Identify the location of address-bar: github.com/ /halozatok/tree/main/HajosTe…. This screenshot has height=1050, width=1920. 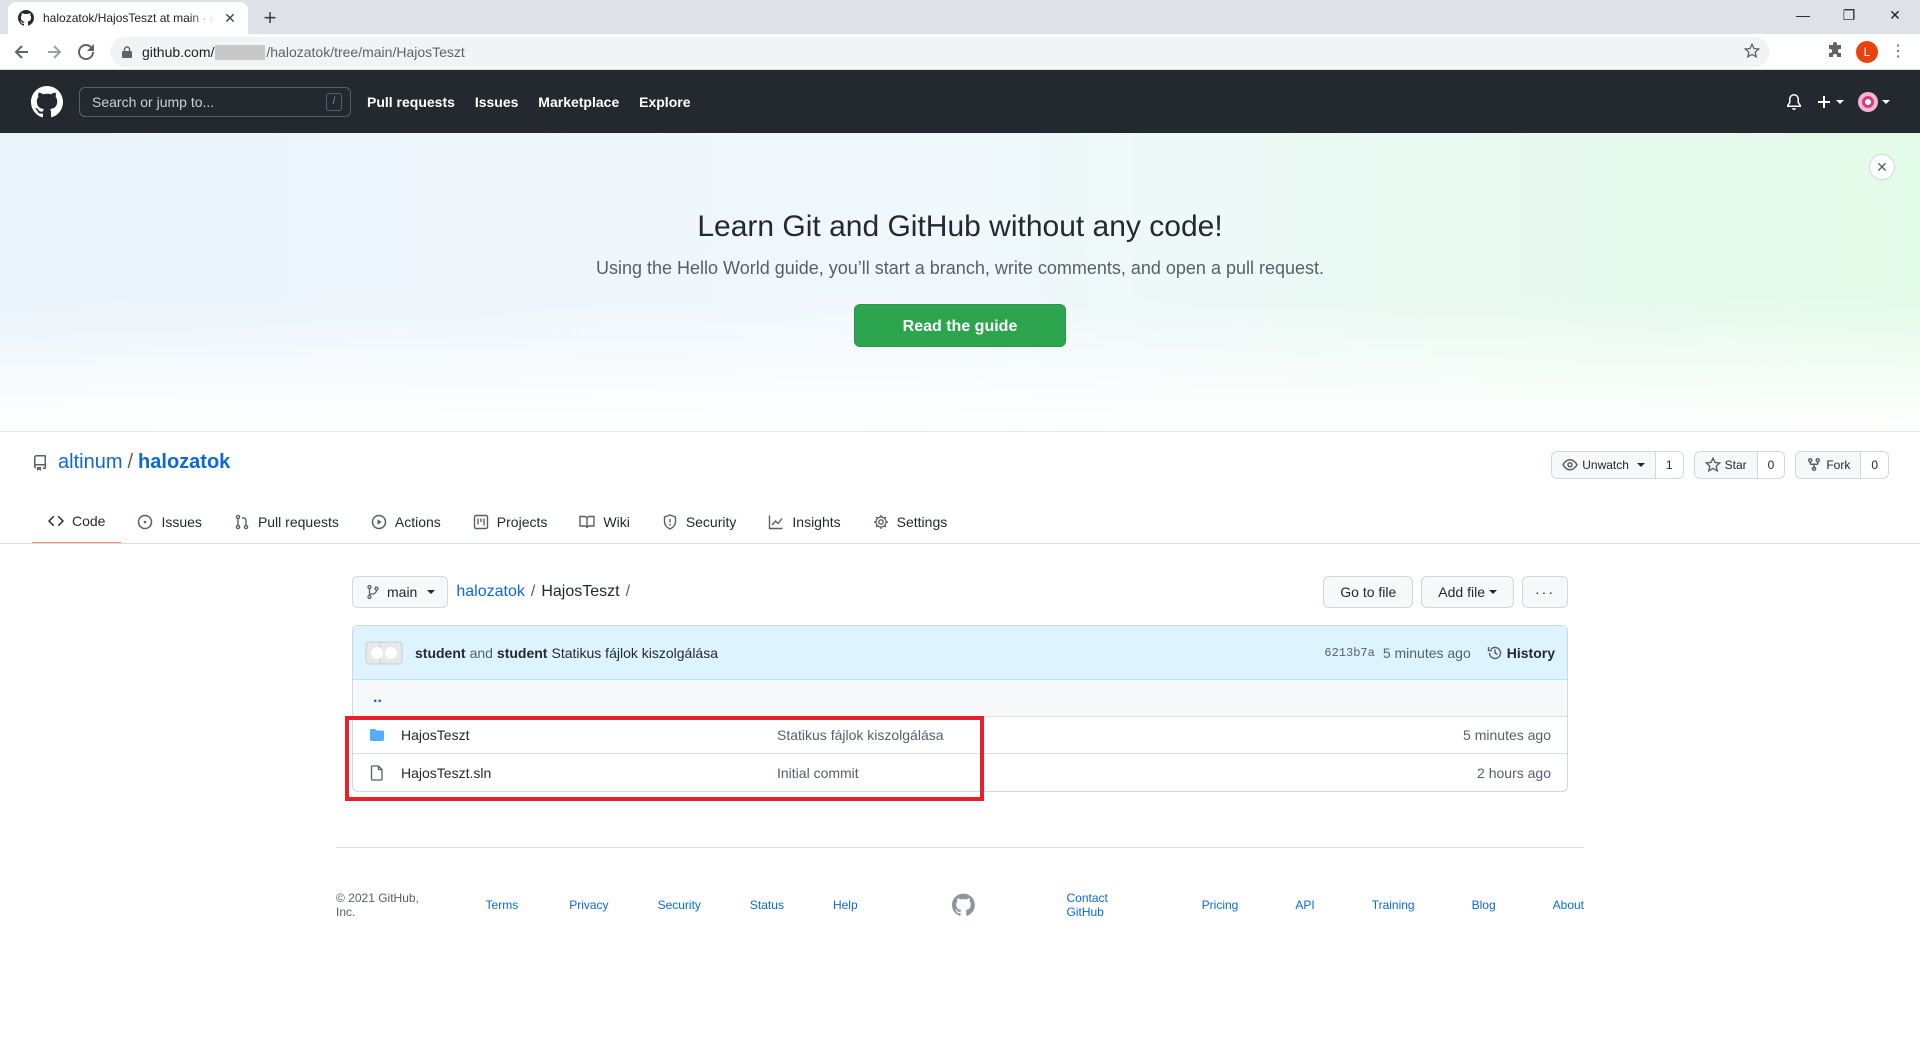
(940, 52).